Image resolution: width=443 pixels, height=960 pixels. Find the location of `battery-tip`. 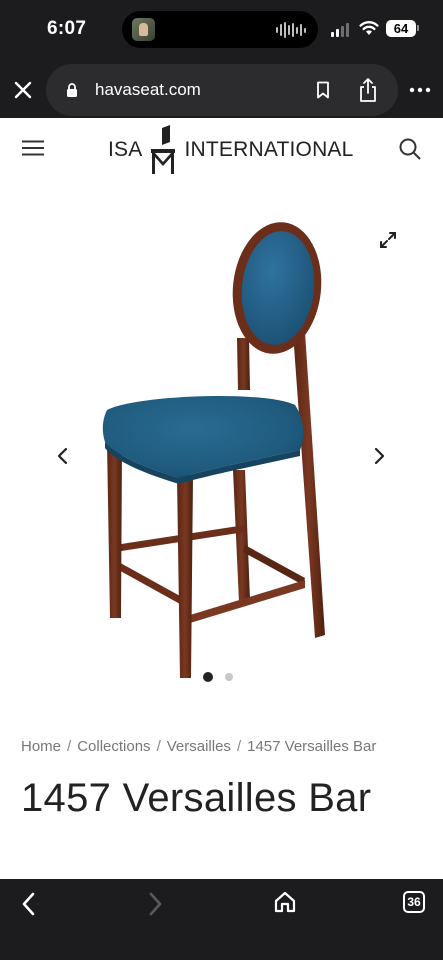

battery-tip is located at coordinates (418, 28).